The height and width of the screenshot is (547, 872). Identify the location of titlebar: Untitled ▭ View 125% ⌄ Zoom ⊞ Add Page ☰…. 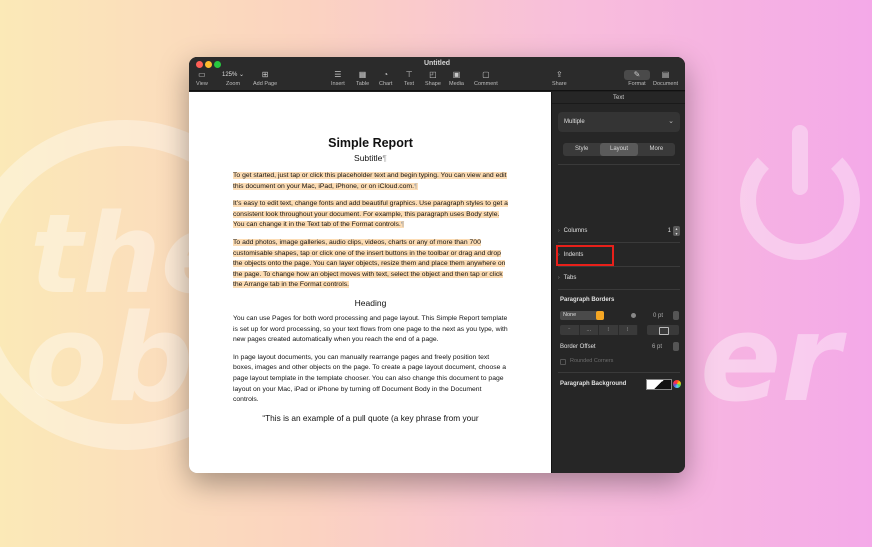
(437, 74).